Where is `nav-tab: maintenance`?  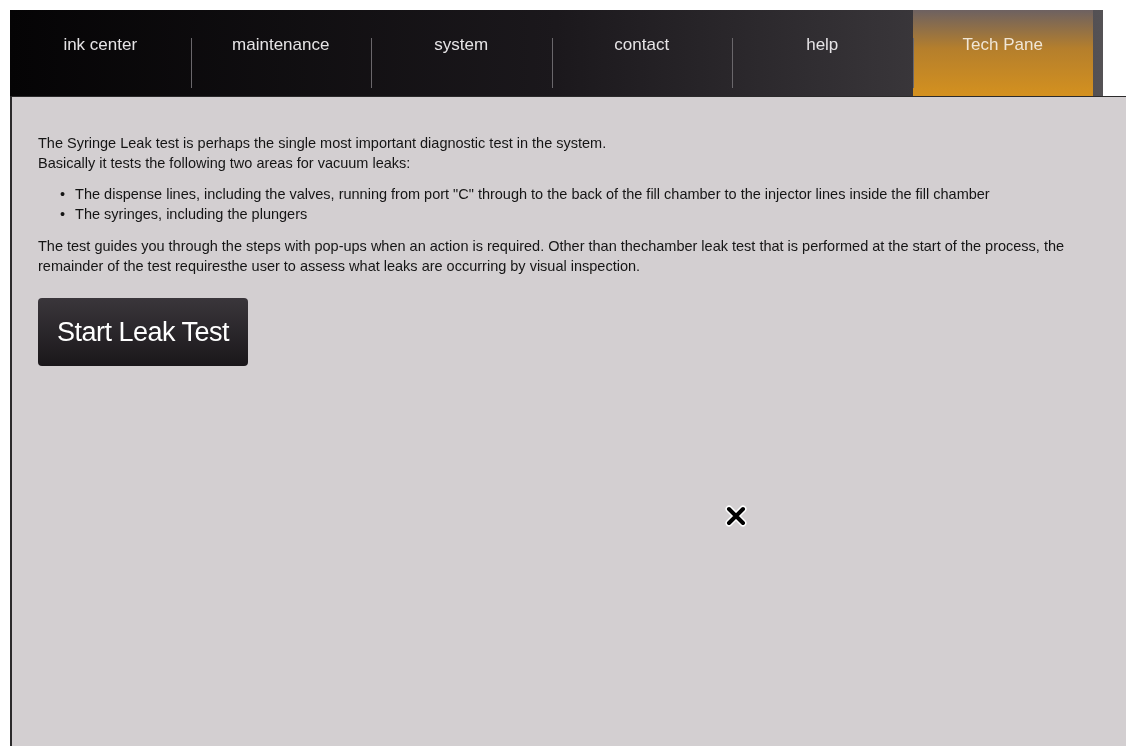
nav-tab: maintenance is located at coordinates (280, 53).